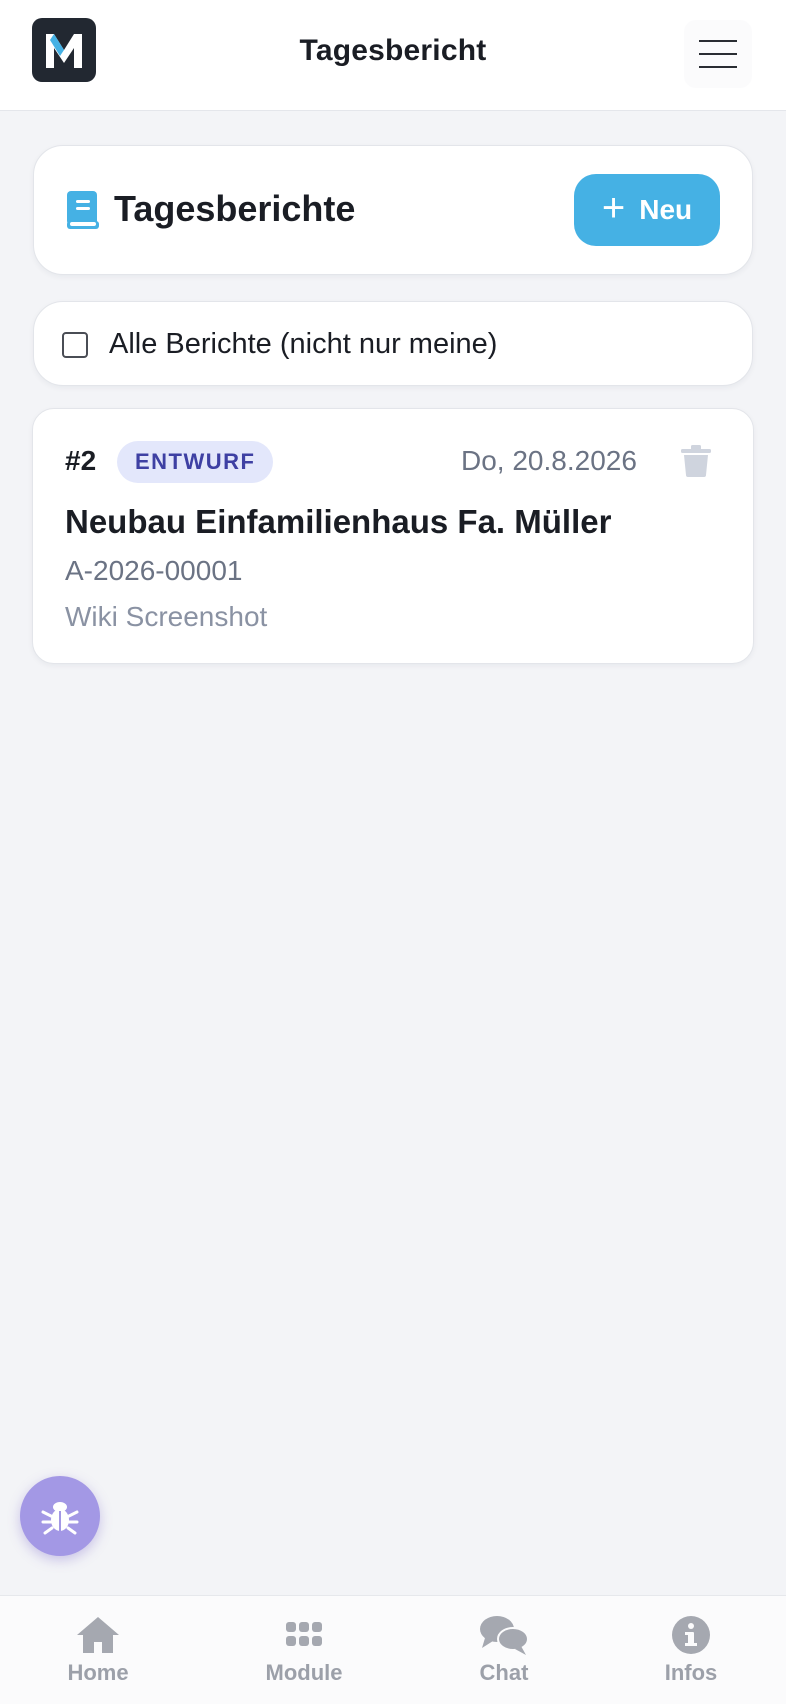 Image resolution: width=786 pixels, height=1704 pixels. Describe the element at coordinates (393, 1649) in the screenshot. I see `bottom-navigation: Home Module Chat Infos` at that location.